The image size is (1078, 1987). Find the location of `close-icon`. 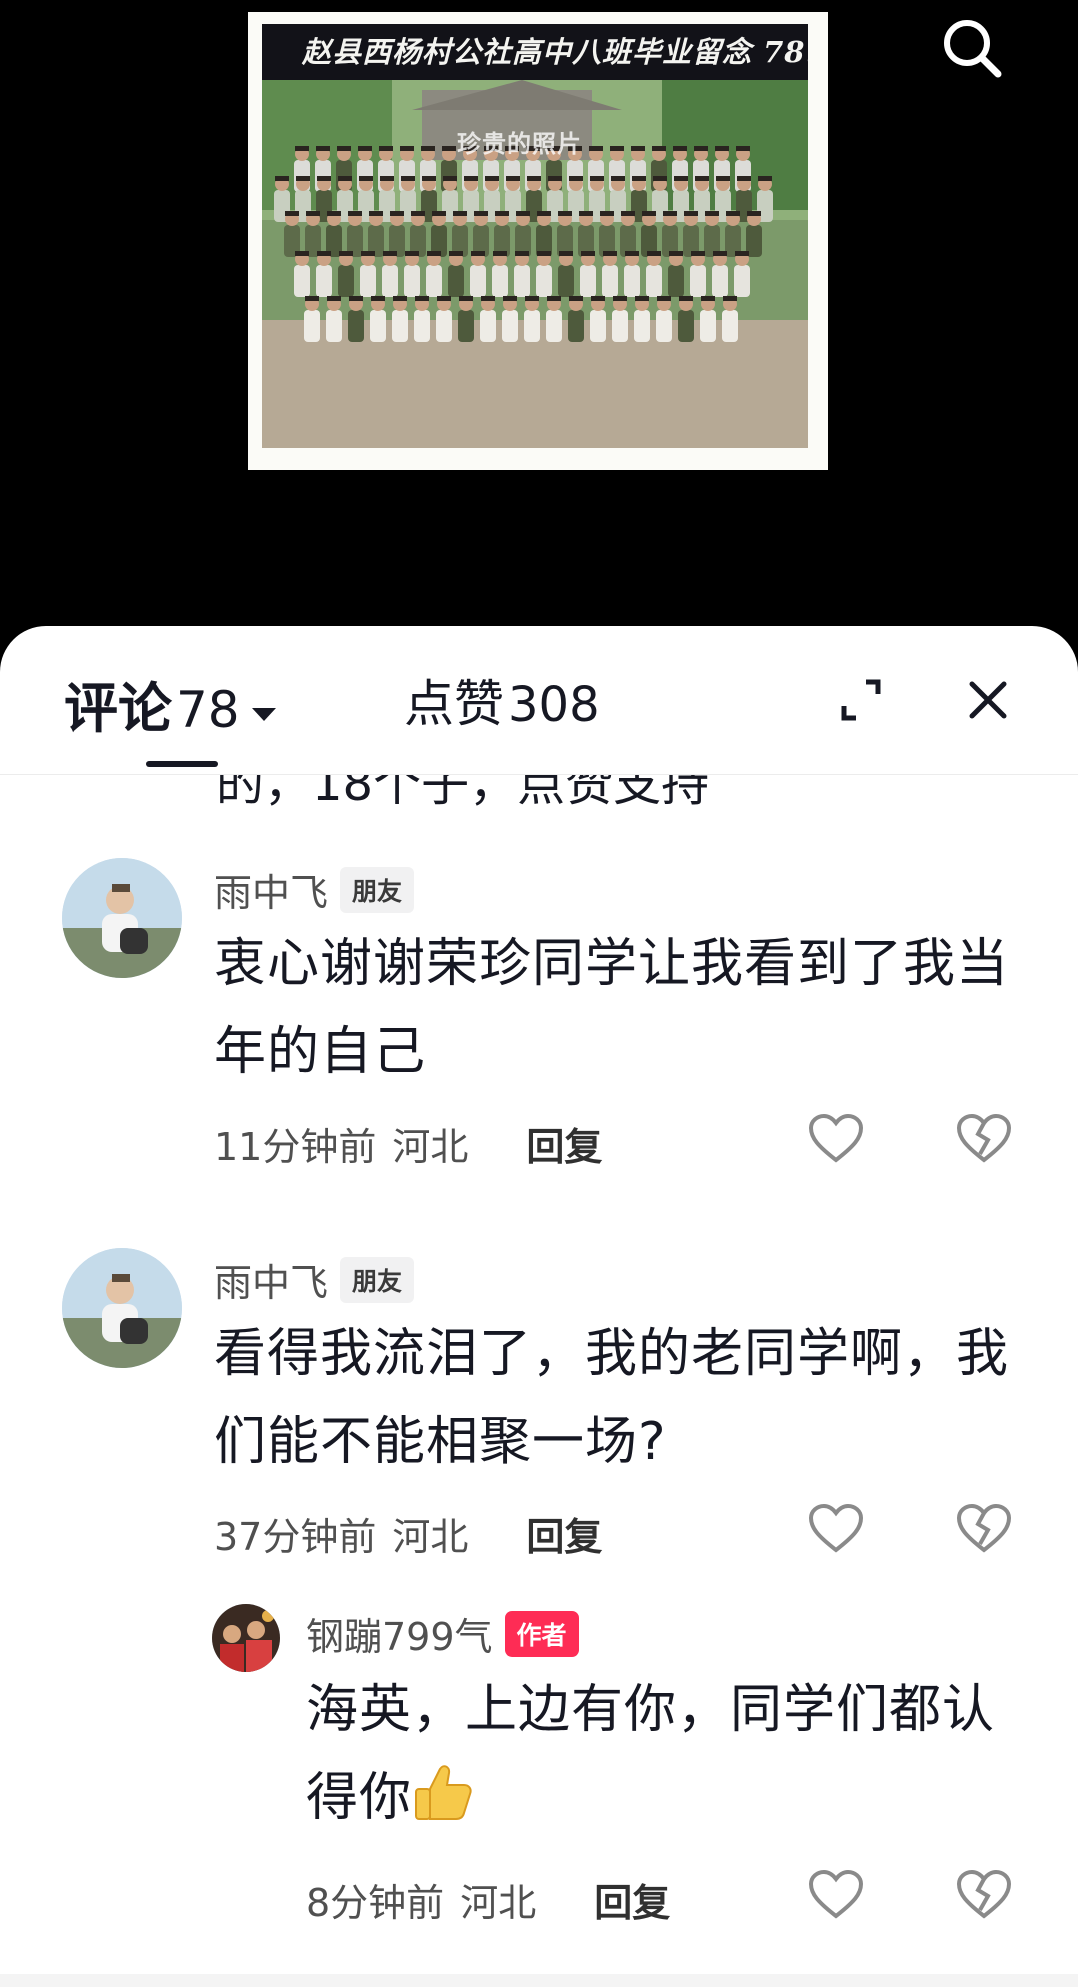

close-icon is located at coordinates (988, 700).